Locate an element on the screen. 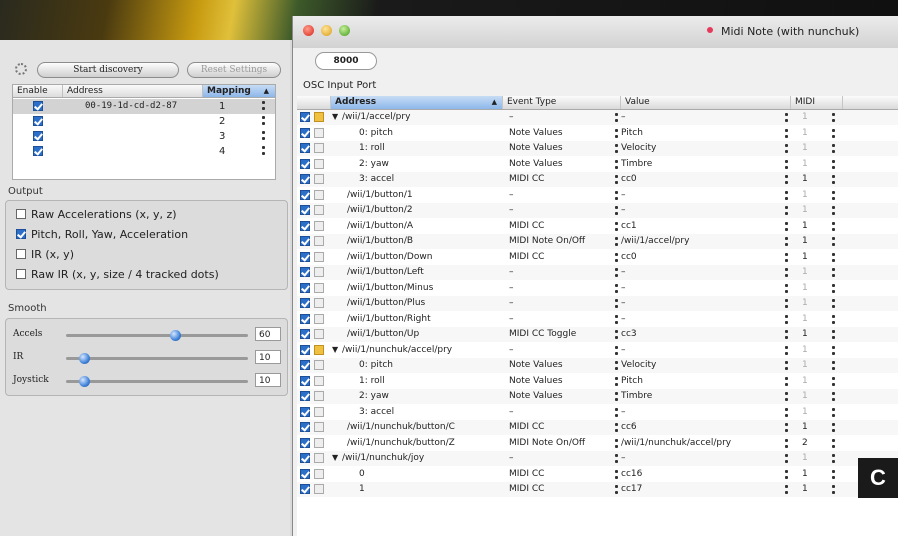 Image resolution: width=898 pixels, height=536 pixels. mapping-stepper is located at coordinates (264, 121).